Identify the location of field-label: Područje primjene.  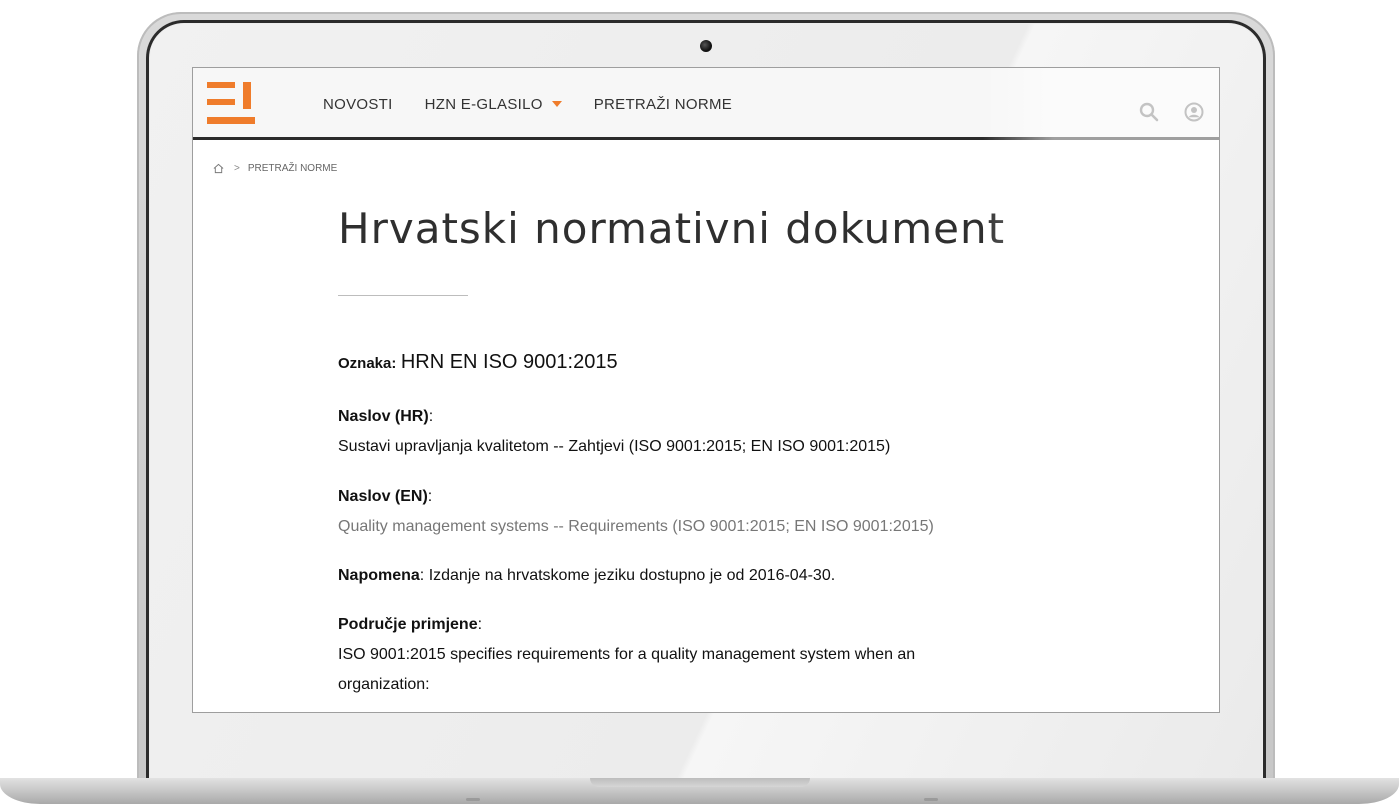
(408, 624).